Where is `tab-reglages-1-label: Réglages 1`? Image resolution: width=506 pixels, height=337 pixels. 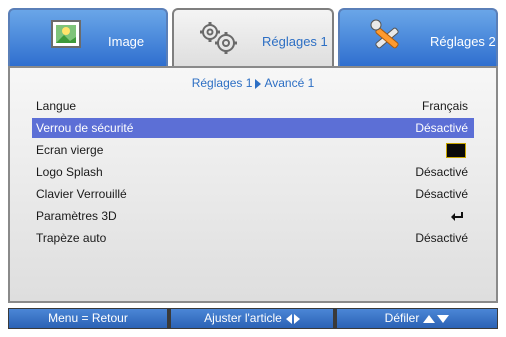 tab-reglages-1-label: Réglages 1 is located at coordinates (295, 41).